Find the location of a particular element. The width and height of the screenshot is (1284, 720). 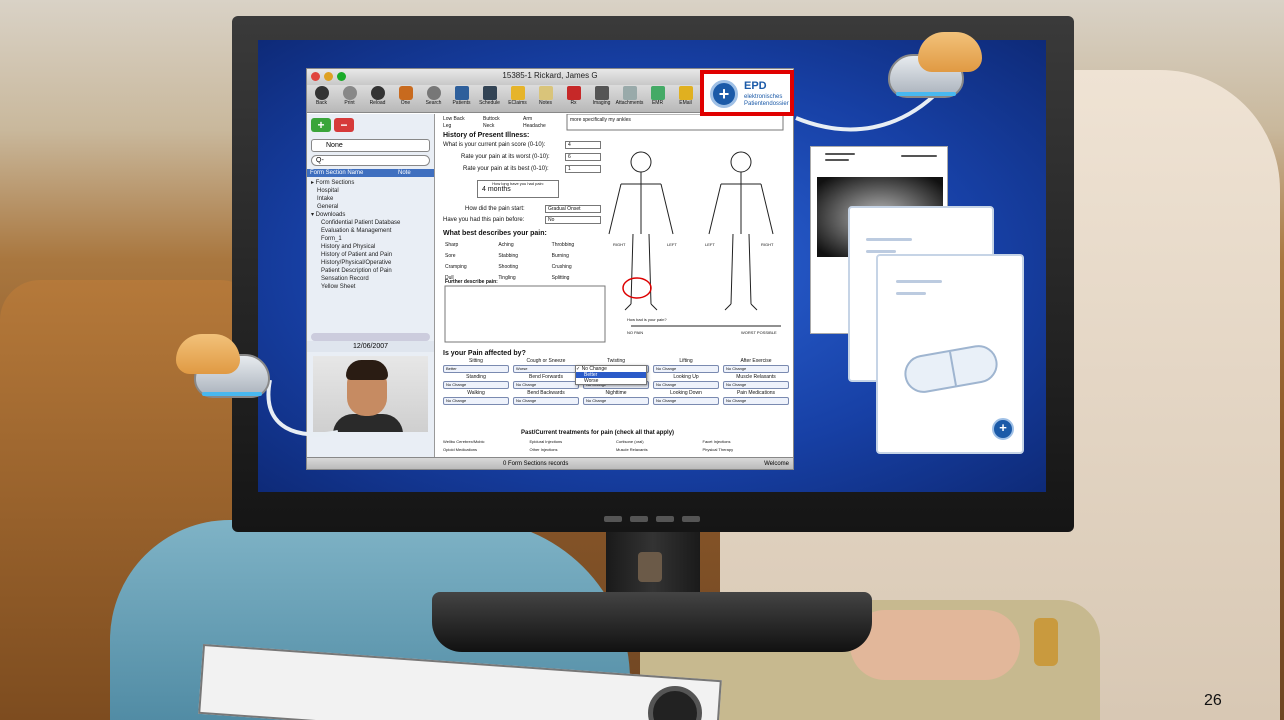

mouse-right is located at coordinates (948, 67).